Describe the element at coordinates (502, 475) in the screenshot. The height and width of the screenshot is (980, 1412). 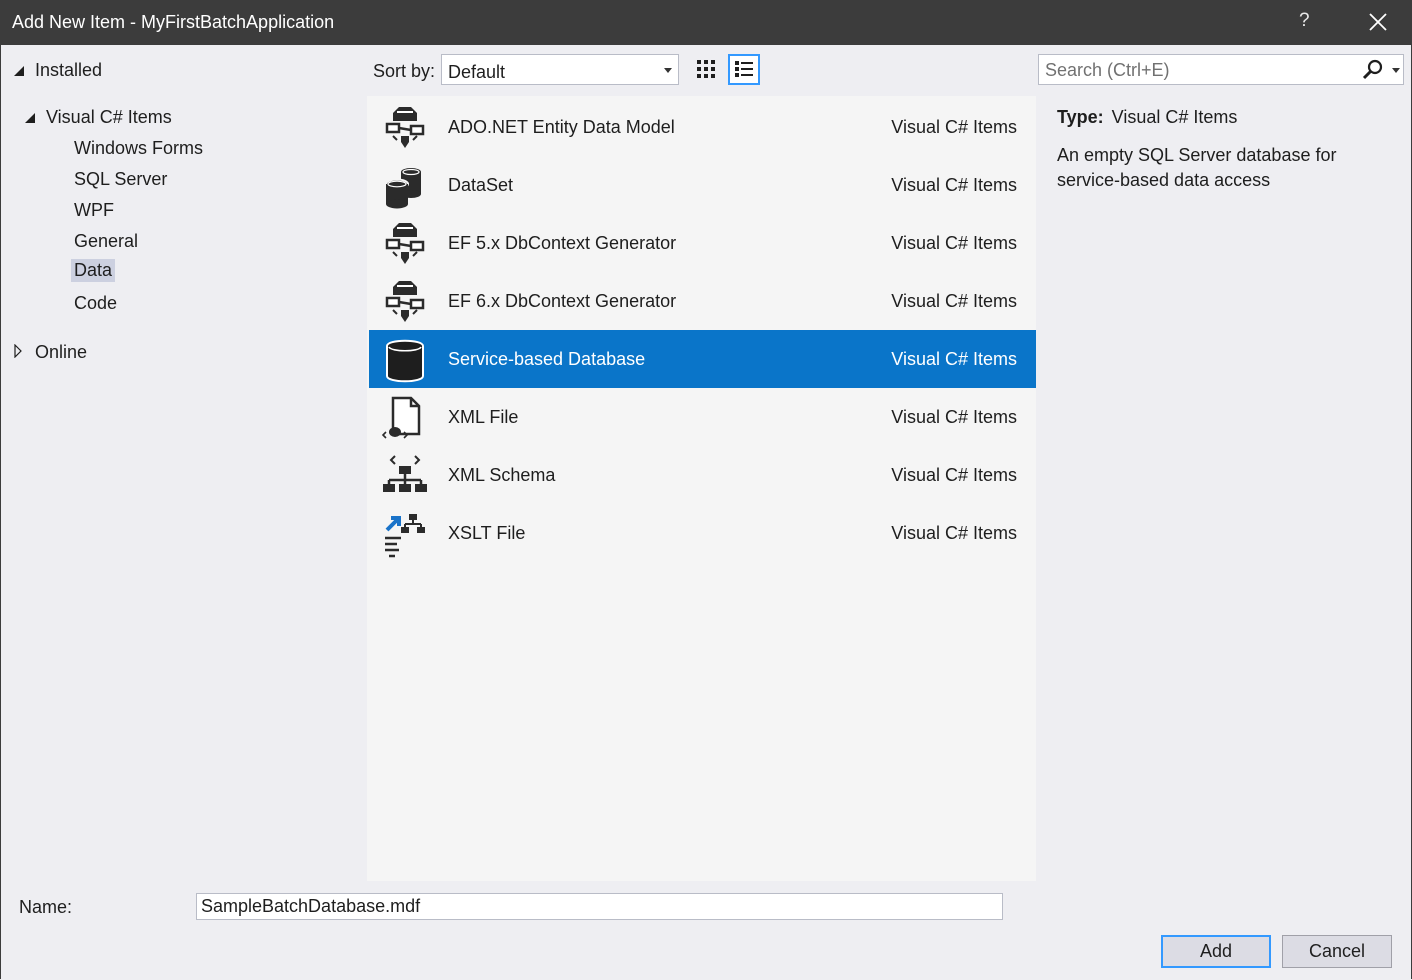
I see `item-name: XML Schema` at that location.